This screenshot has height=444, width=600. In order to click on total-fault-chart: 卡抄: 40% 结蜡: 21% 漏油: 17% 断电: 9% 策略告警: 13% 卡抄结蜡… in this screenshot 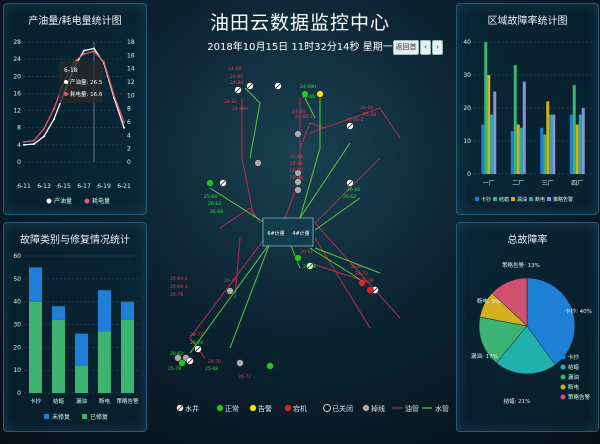, I will do `click(531, 333)`.